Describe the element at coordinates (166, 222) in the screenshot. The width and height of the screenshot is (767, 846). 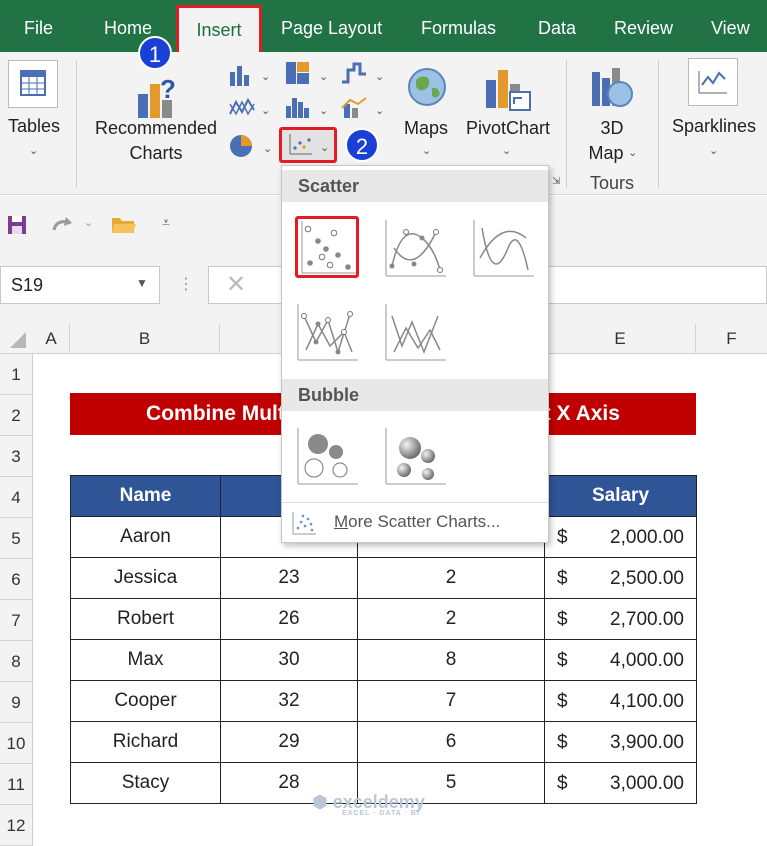
I see `customize-qat-icon: ⩡` at that location.